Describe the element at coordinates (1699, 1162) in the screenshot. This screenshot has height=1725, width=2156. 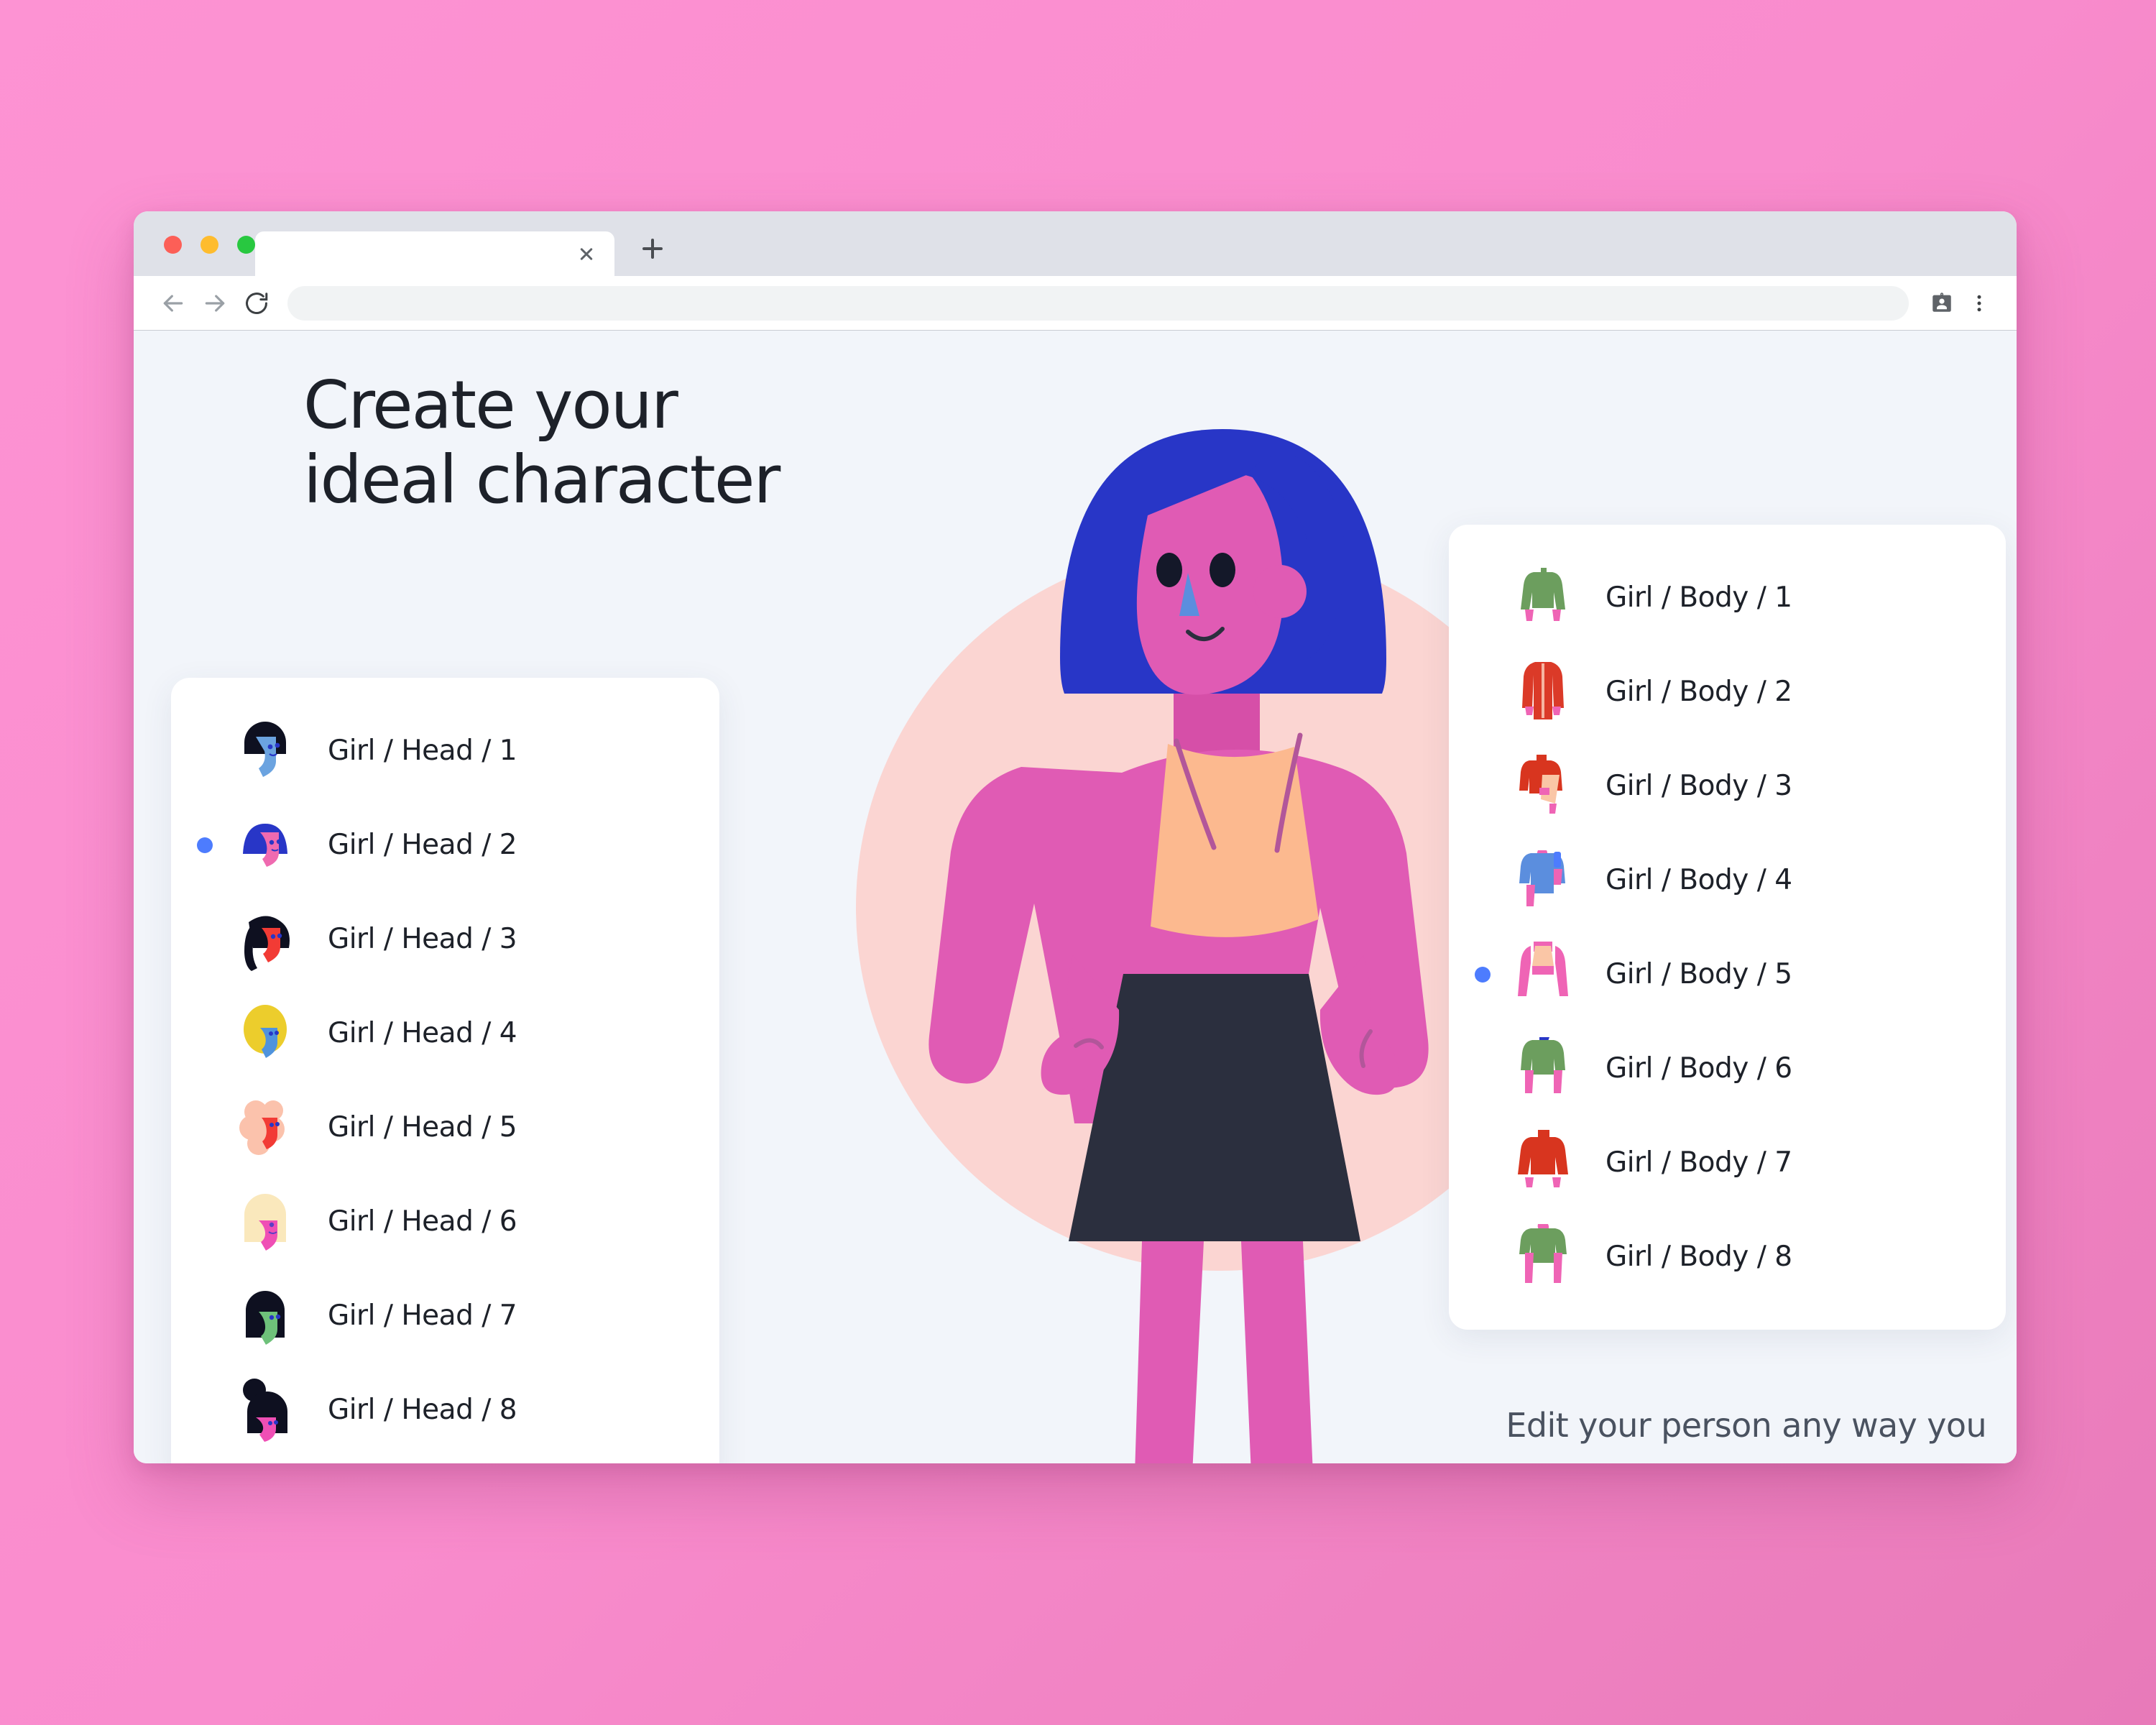
I see `list-item-label: Girl / Body / 7` at that location.